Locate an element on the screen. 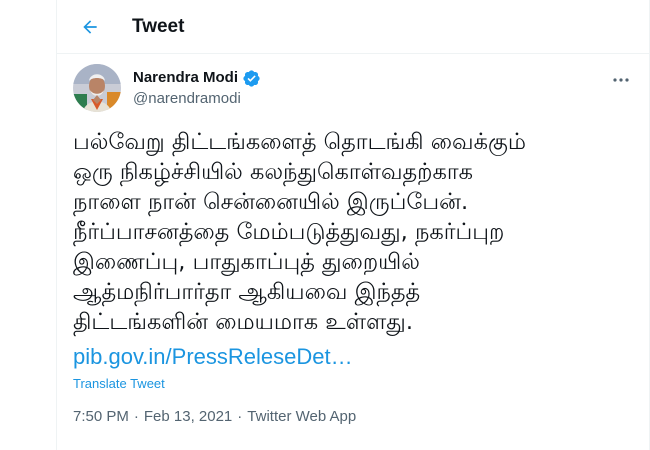 Image resolution: width=650 pixels, height=450 pixels. author-name: Narendra Modi is located at coordinates (197, 78).